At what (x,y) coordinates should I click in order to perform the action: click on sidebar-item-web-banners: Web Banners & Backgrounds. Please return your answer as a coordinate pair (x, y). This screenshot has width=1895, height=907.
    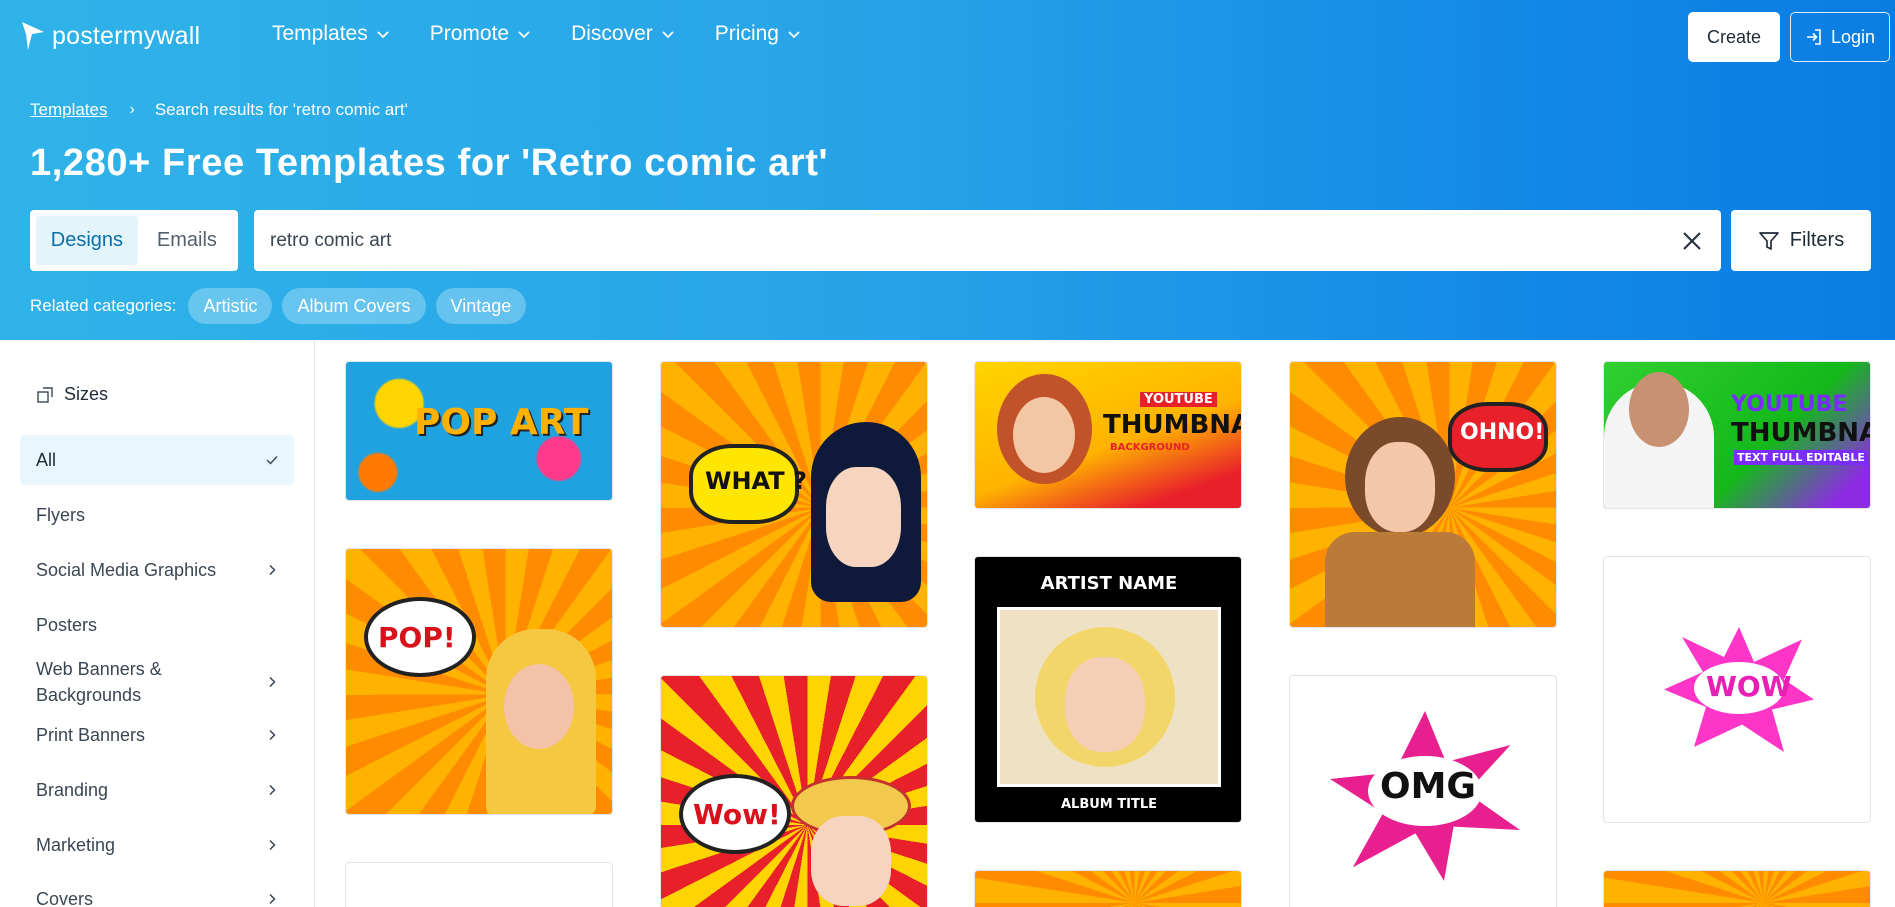
    Looking at the image, I should click on (157, 682).